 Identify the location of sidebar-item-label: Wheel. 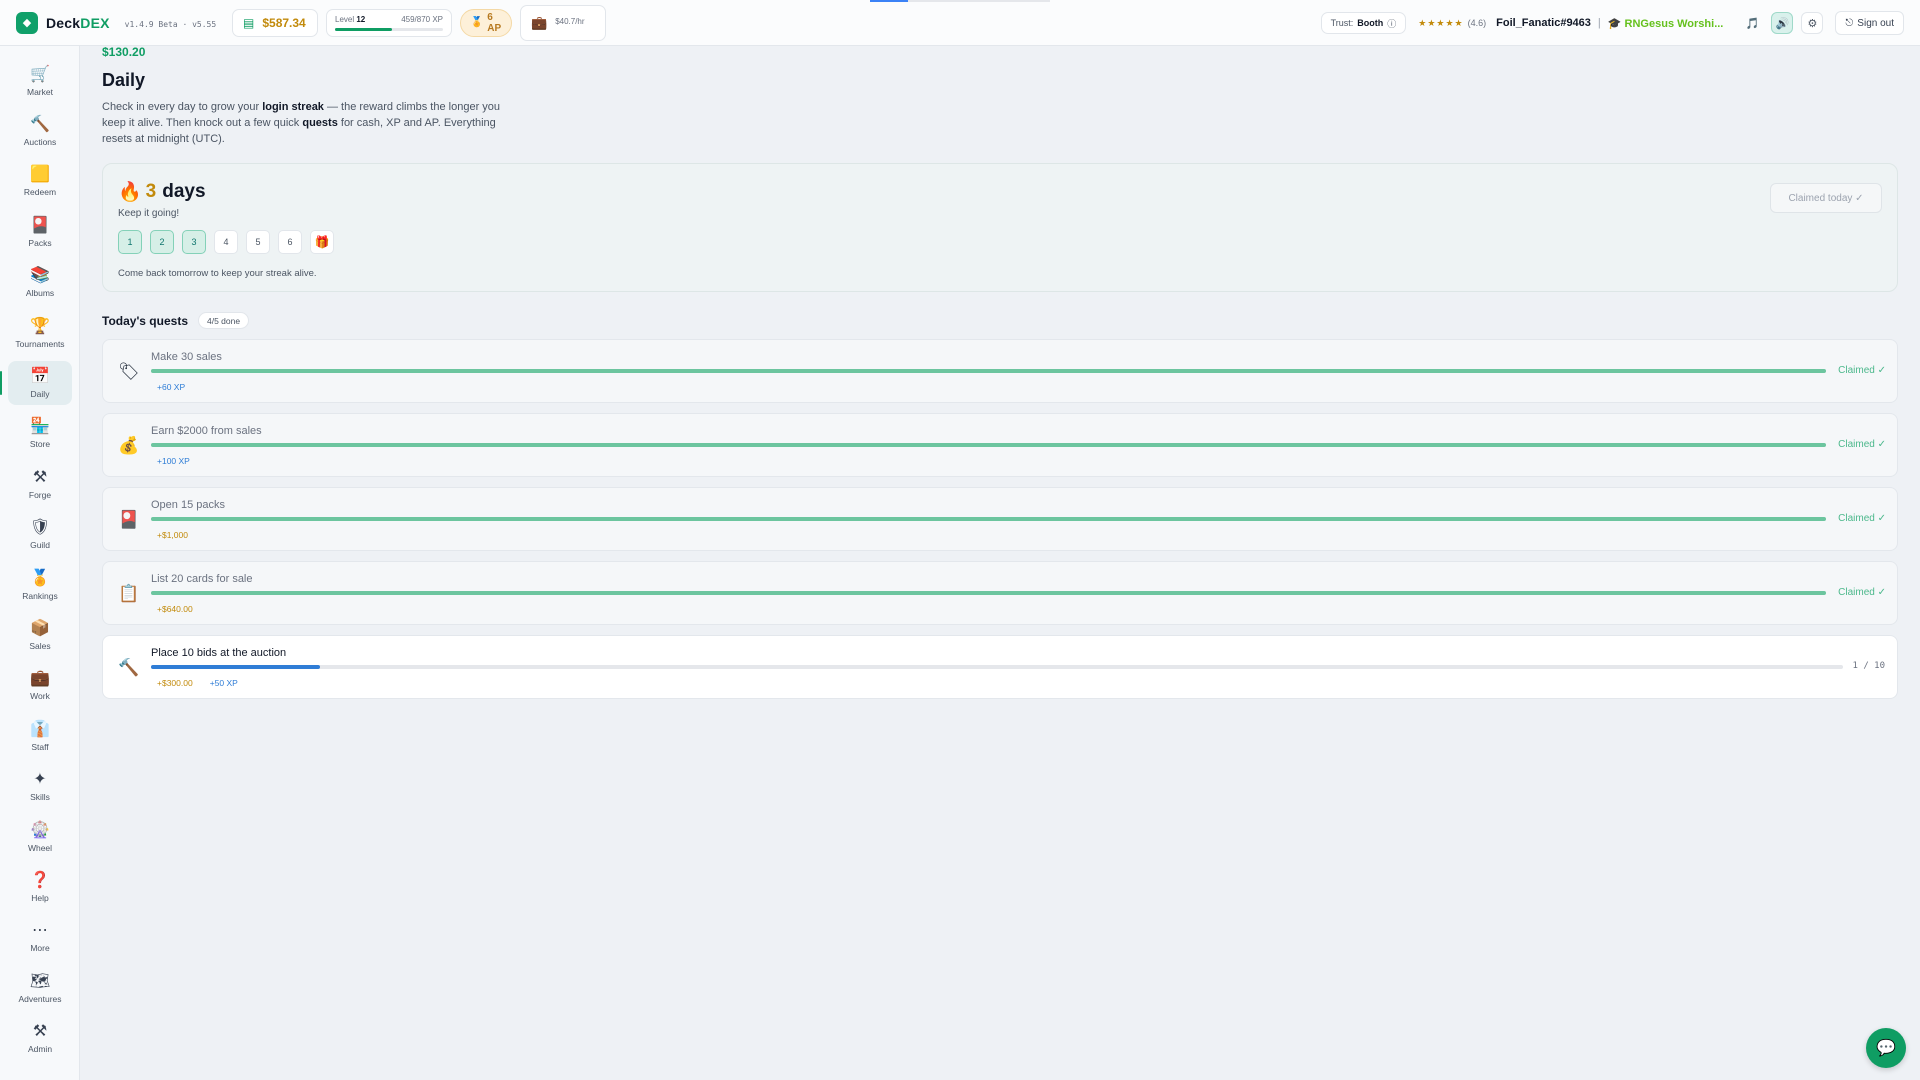
(40, 847).